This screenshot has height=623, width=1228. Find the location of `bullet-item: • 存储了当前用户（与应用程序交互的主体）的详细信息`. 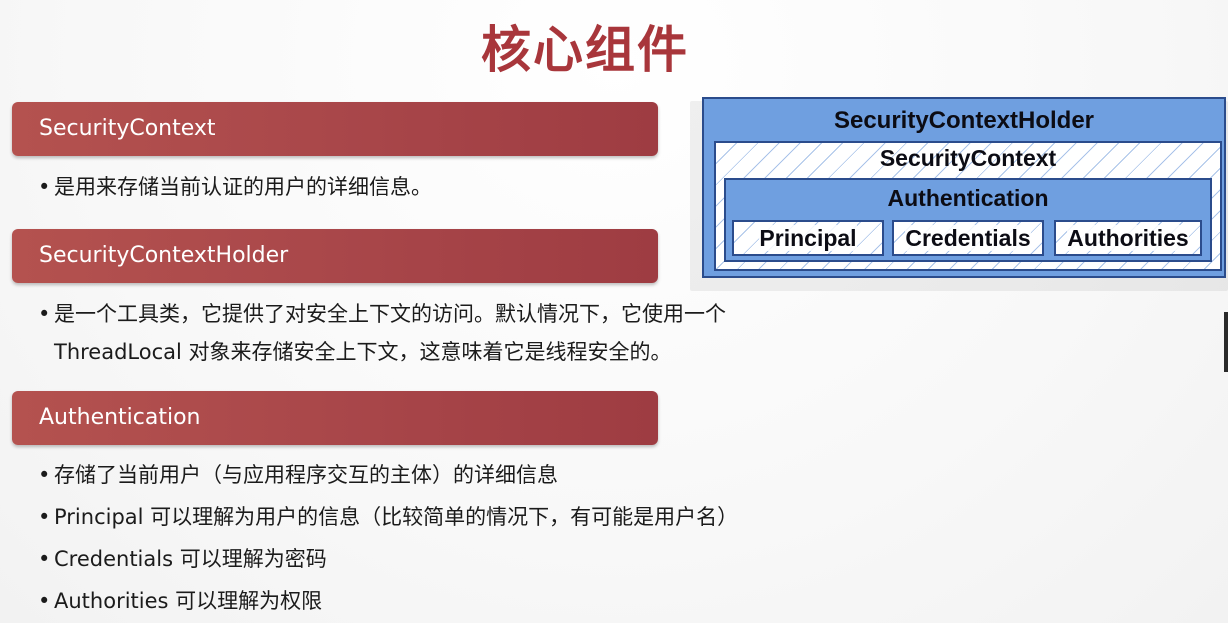

bullet-item: • 存储了当前用户（与应用程序交互的主体）的详细信息 is located at coordinates (298, 475).